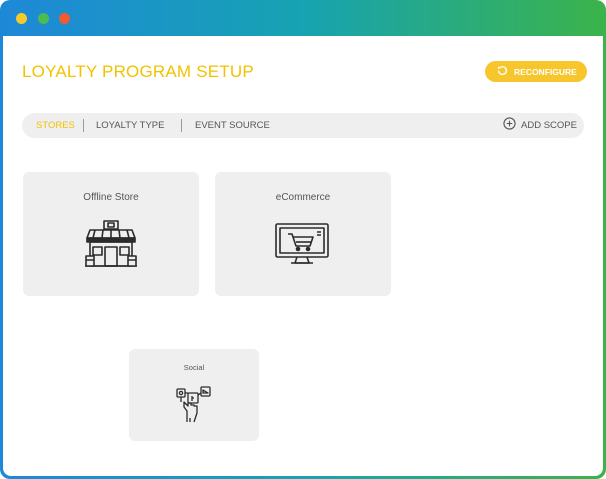  Describe the element at coordinates (232, 125) in the screenshot. I see `tab-event-source: EVENT SOURCE` at that location.